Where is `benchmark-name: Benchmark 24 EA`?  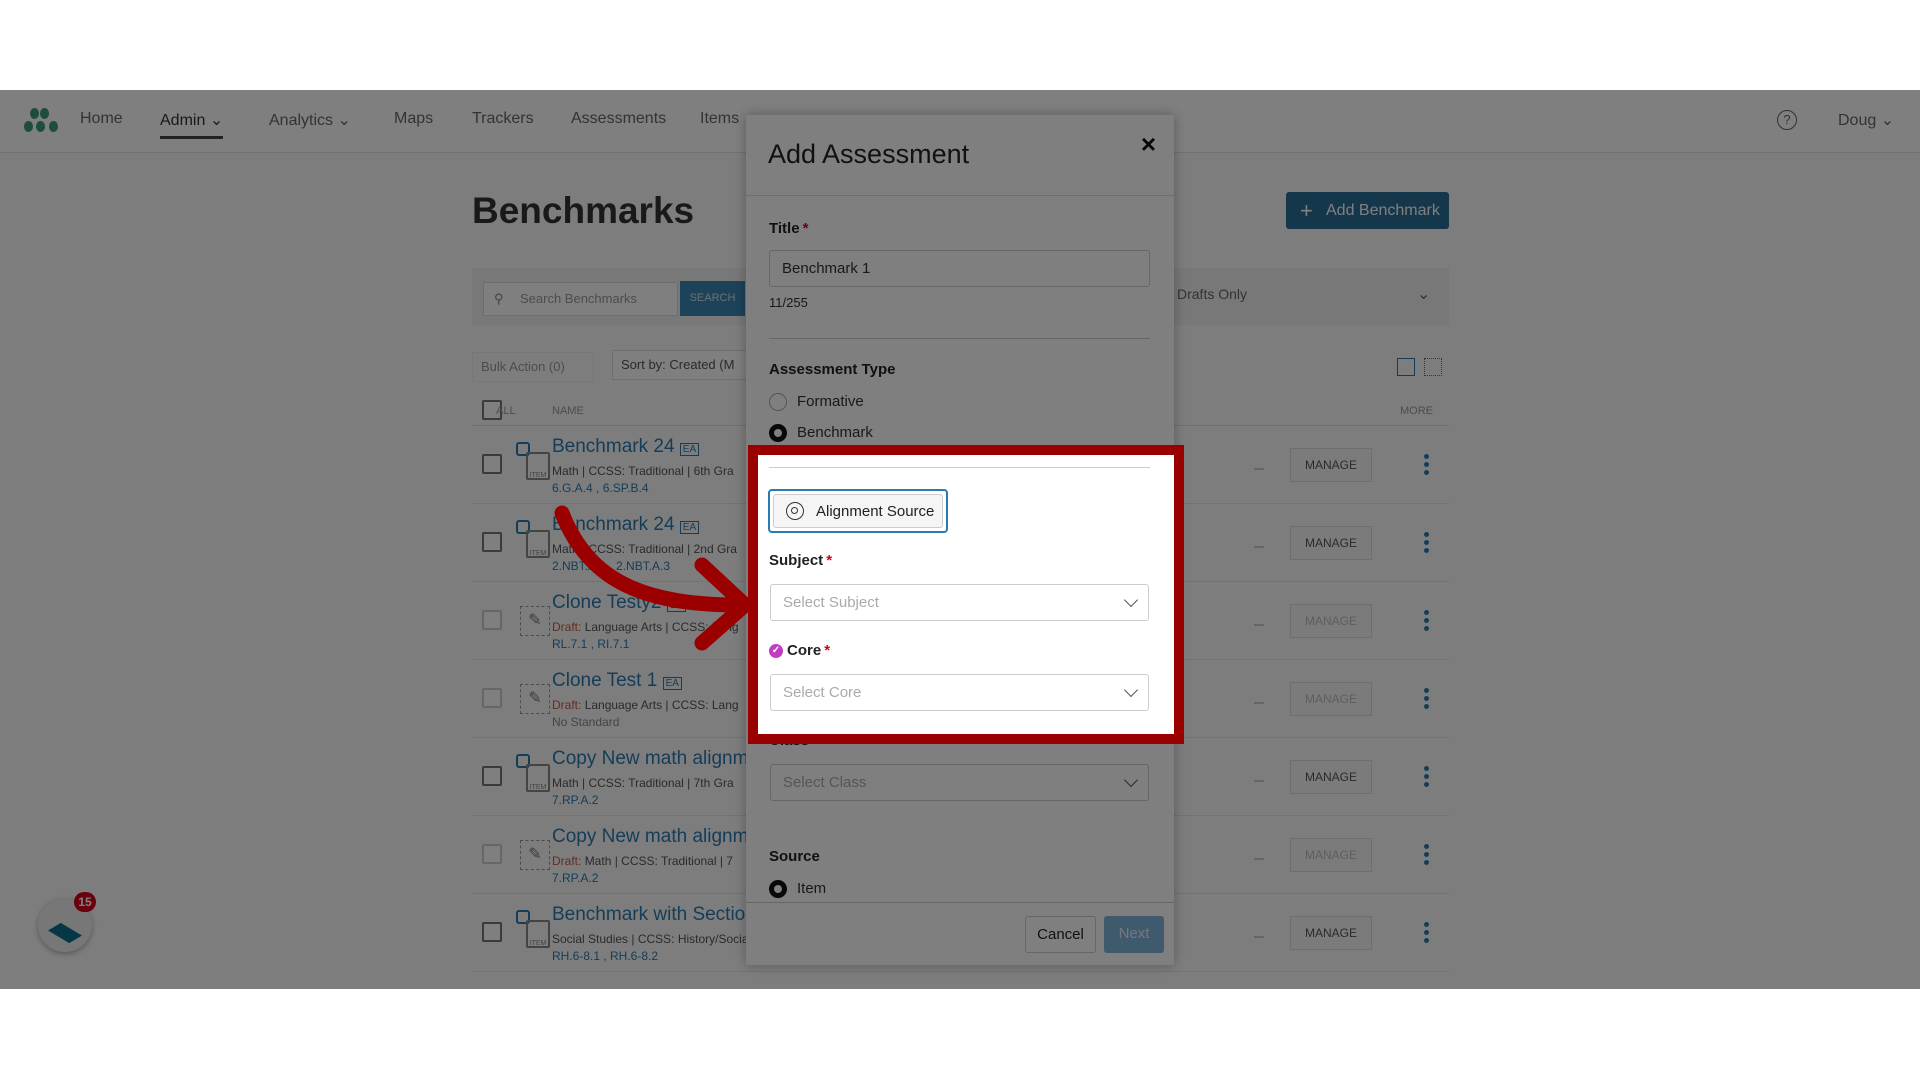 benchmark-name: Benchmark 24 EA is located at coordinates (626, 447).